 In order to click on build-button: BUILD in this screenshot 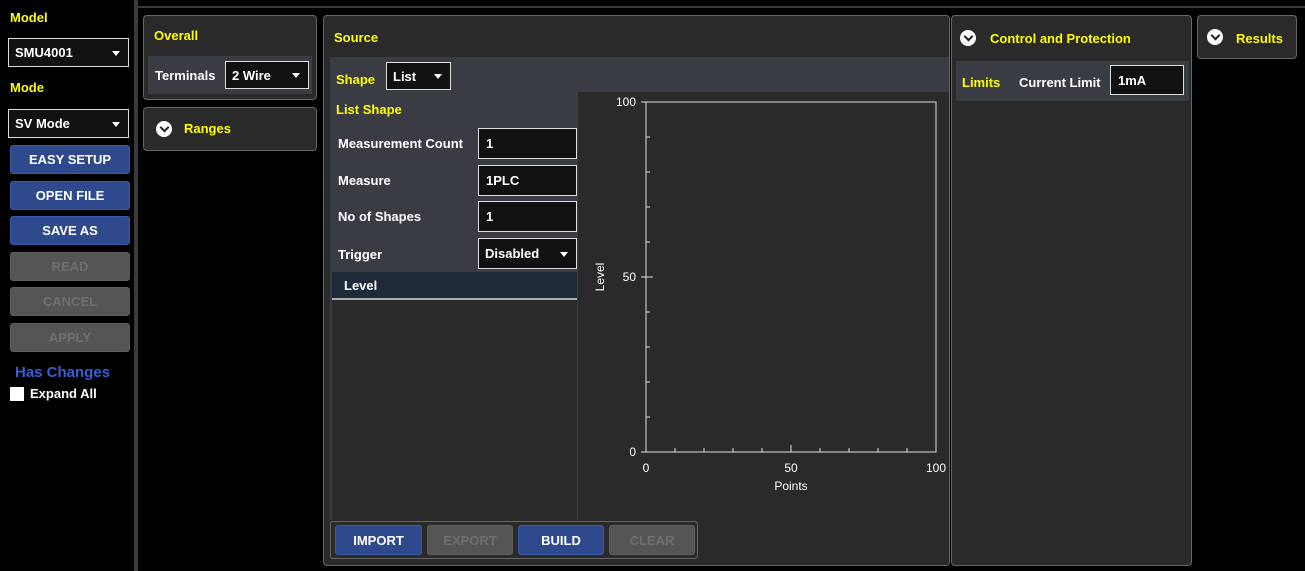, I will do `click(561, 540)`.